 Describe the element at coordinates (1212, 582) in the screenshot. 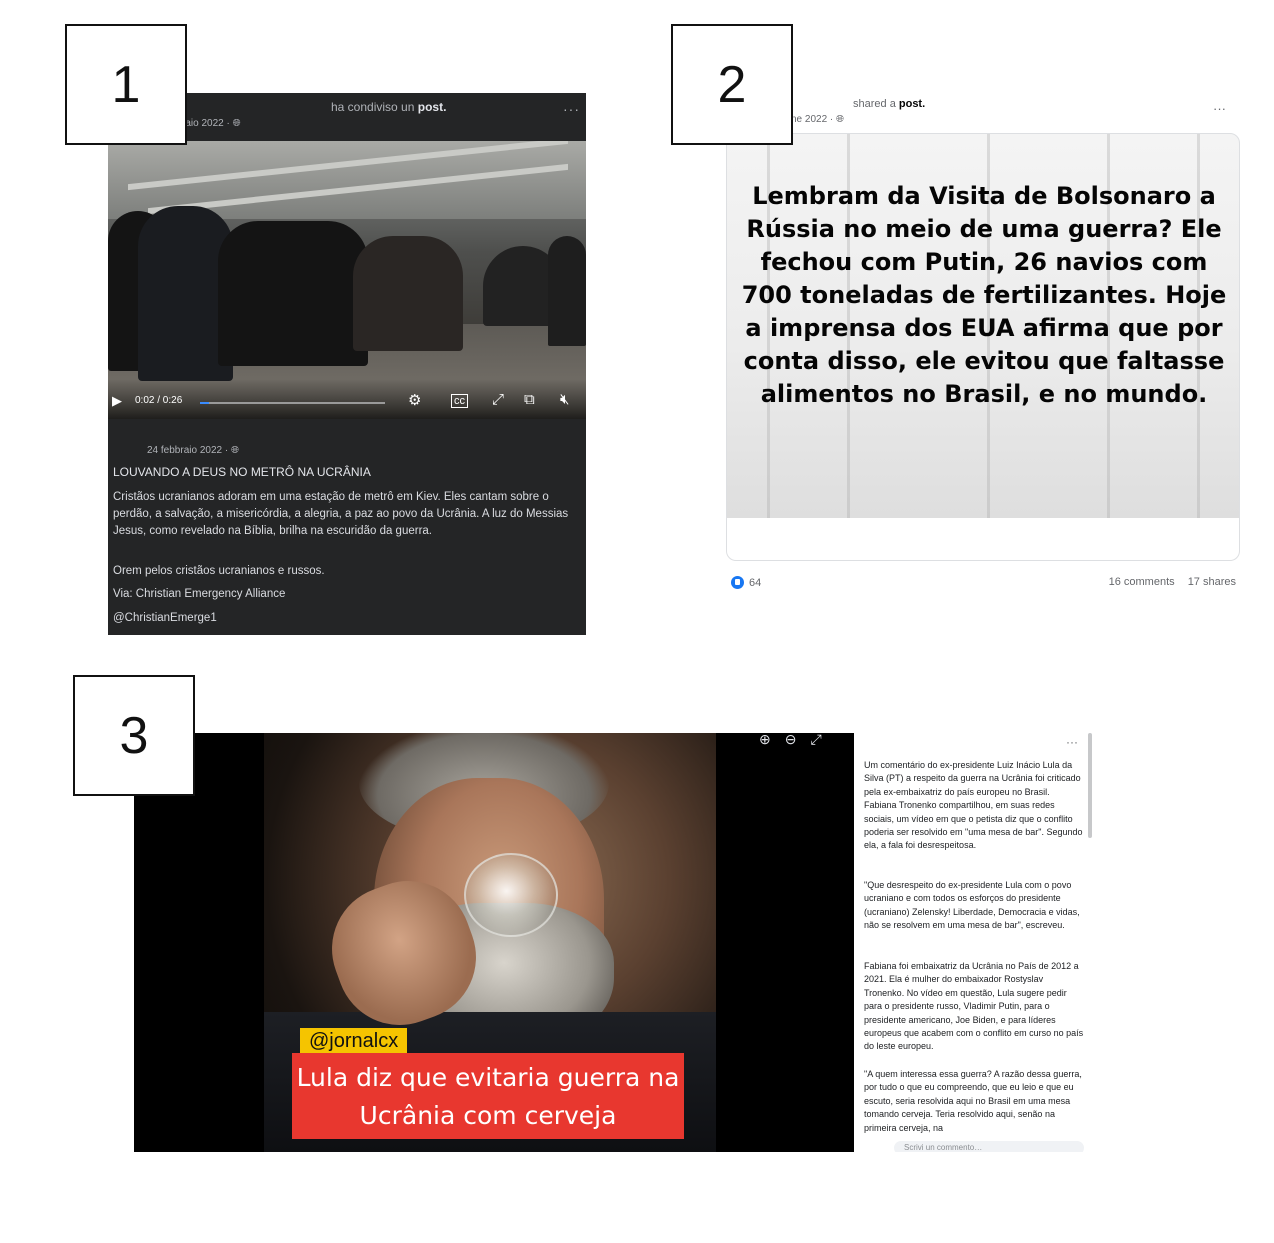

I see `shares-count: 17 shares` at that location.